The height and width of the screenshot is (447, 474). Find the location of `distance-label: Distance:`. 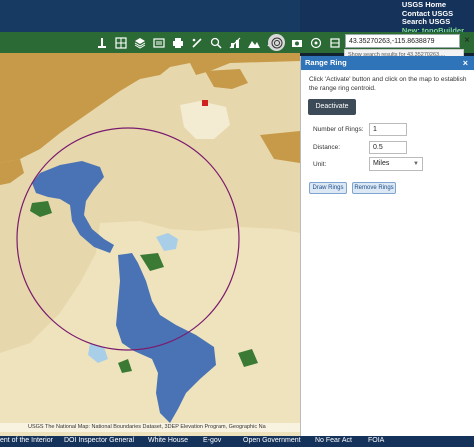

distance-label: Distance: is located at coordinates (327, 147).